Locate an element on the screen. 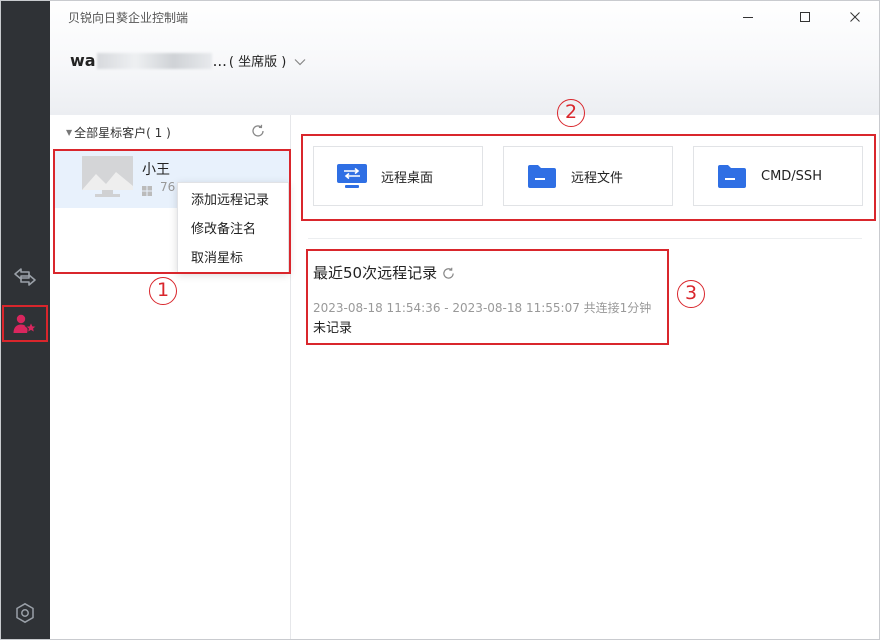 The width and height of the screenshot is (880, 640). left-rail is located at coordinates (25, 320).